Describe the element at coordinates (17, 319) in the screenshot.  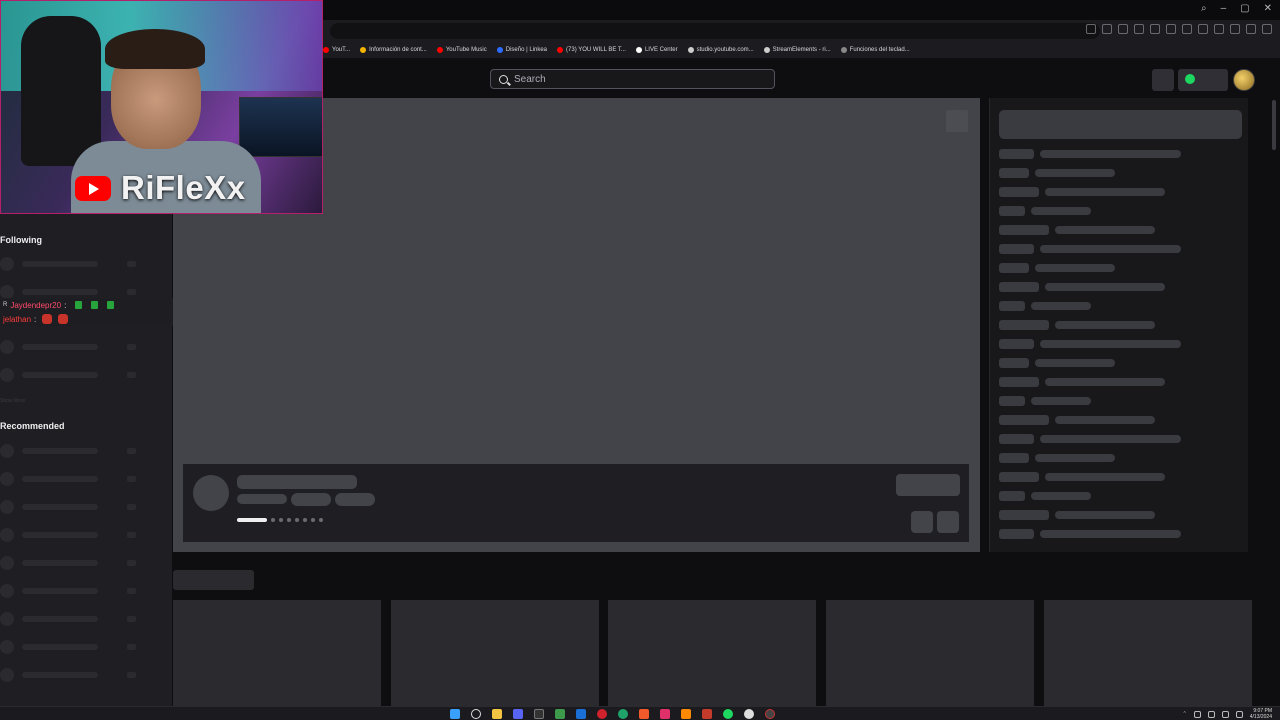
I see `chat-username: jelathan` at that location.